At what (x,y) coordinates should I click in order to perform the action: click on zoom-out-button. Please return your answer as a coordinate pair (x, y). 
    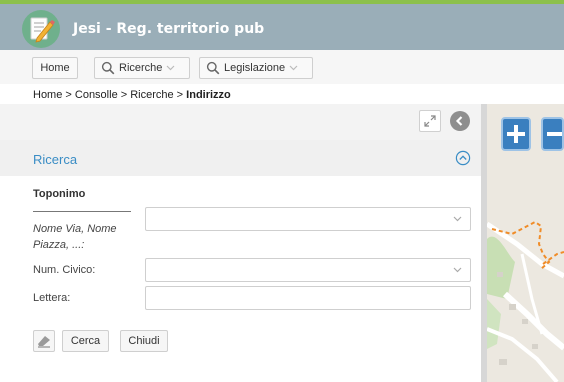
    Looking at the image, I should click on (552, 134).